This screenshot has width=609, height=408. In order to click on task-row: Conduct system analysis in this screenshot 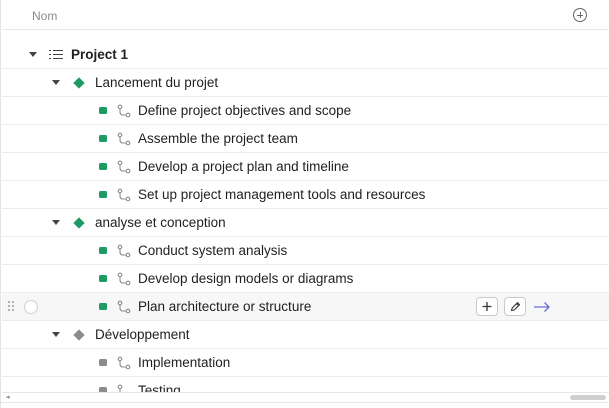, I will do `click(305, 251)`.